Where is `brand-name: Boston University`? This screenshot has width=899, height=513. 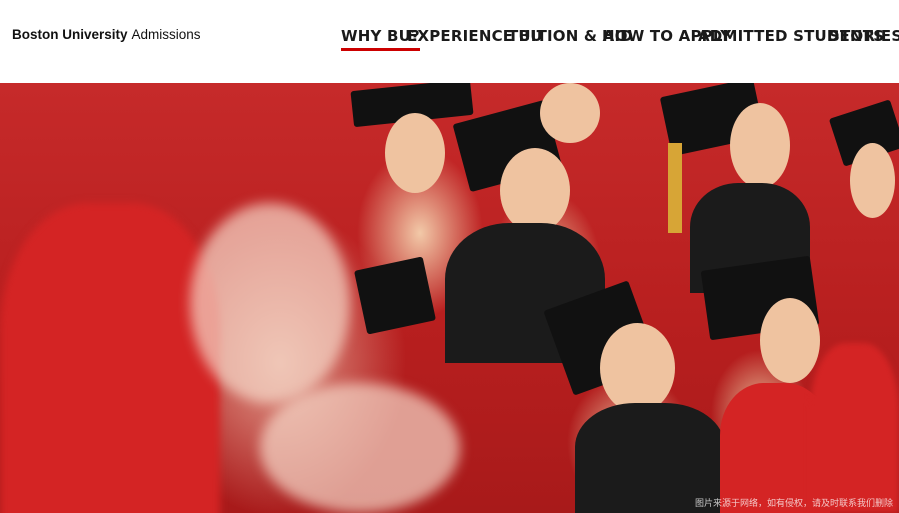 brand-name: Boston University is located at coordinates (70, 34).